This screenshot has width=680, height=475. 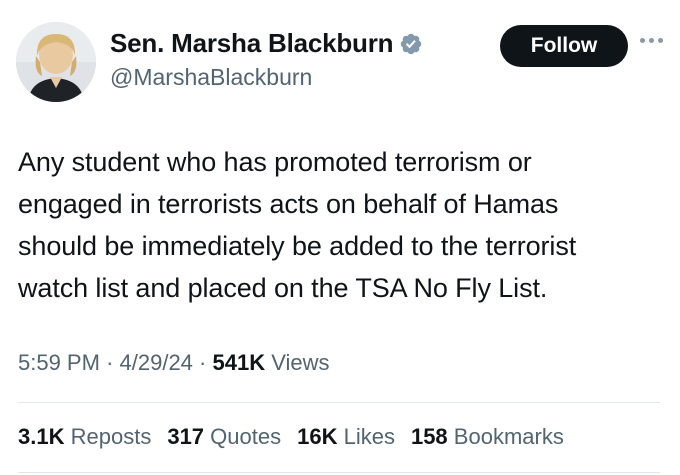 I want to click on quotes-stat: 317 Quotes, so click(x=224, y=437).